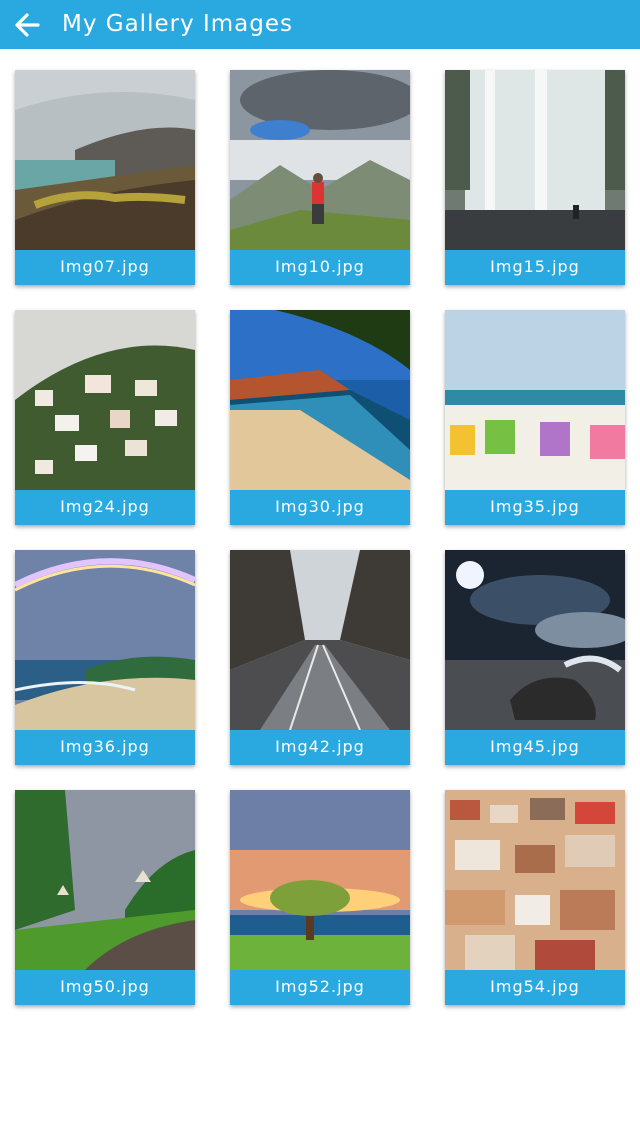 The image size is (640, 1134). I want to click on page-title: My Gallery Images, so click(178, 24).